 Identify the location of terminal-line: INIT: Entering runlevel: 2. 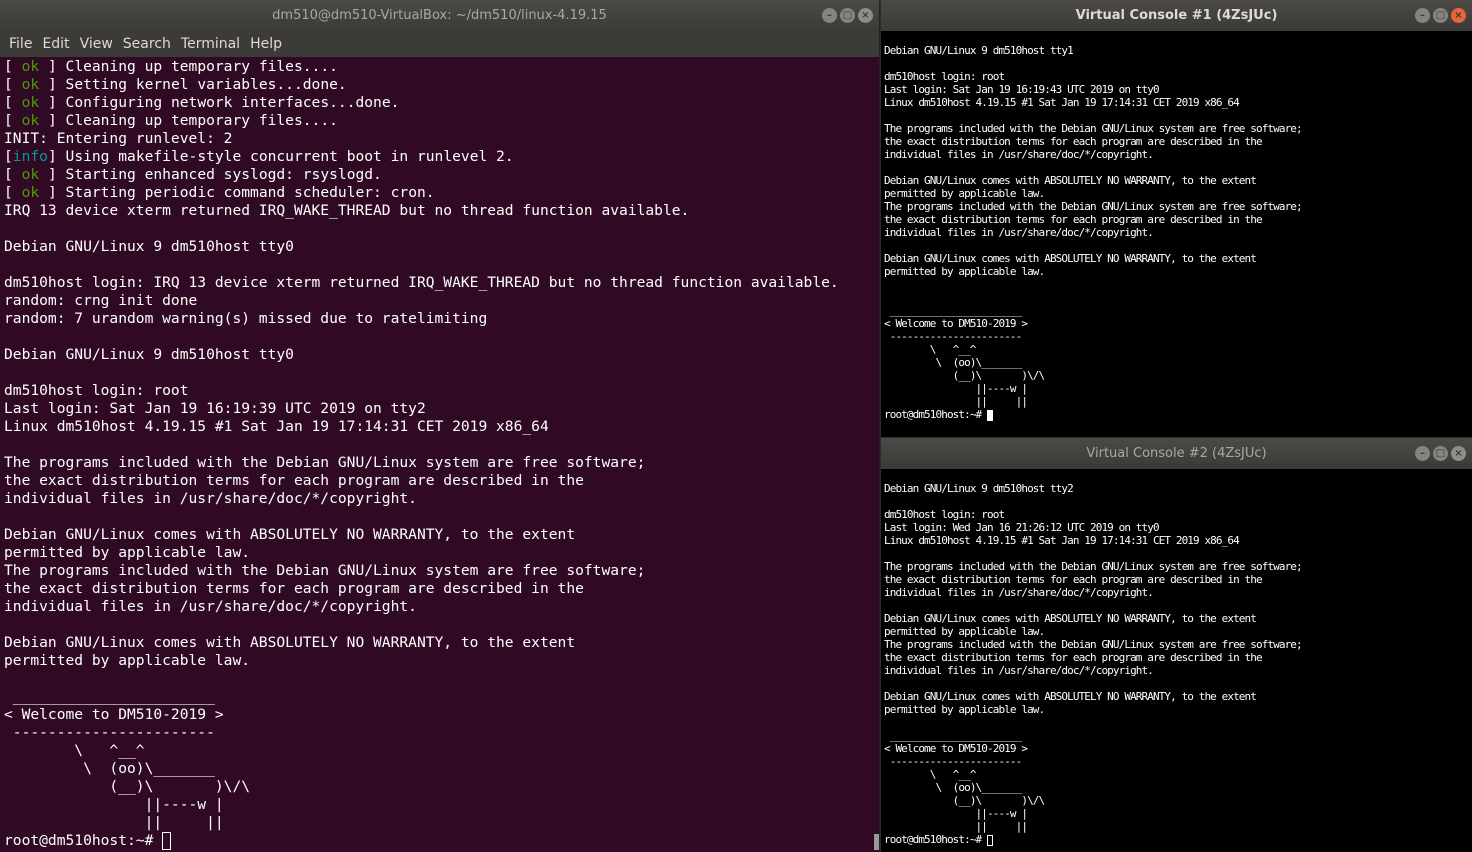
(438, 139).